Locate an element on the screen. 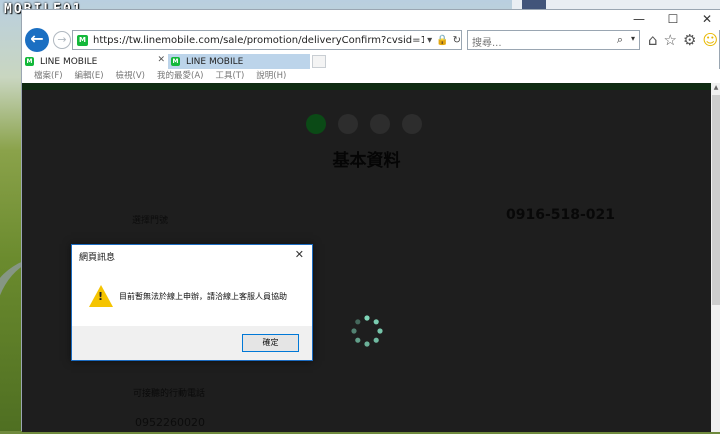 Image resolution: width=720 pixels, height=434 pixels. tab-close-icon: ✕ is located at coordinates (161, 60).